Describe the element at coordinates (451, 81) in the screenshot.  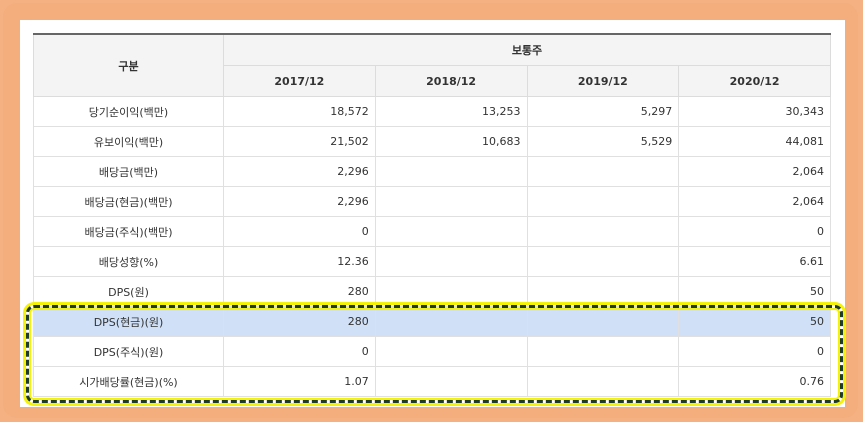
I see `header-year: 2018/12` at that location.